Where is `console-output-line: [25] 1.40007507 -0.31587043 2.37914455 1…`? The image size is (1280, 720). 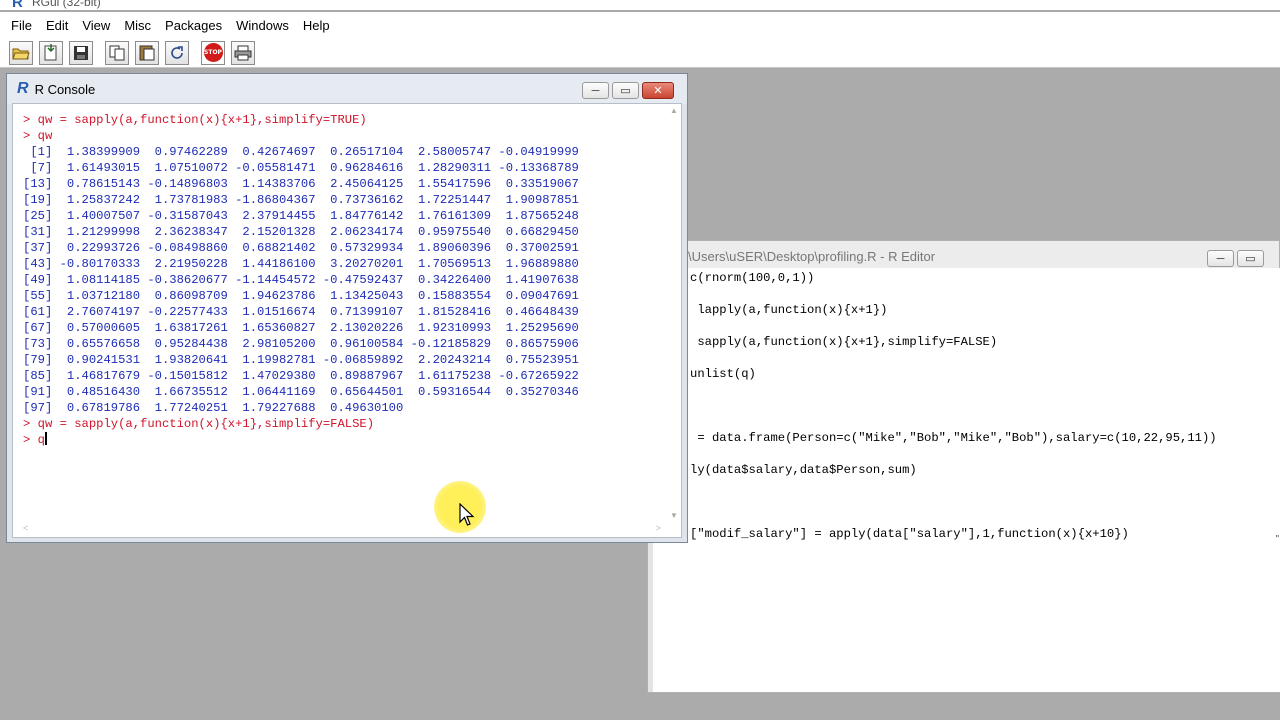 console-output-line: [25] 1.40007507 -0.31587043 2.37914455 1… is located at coordinates (301, 216).